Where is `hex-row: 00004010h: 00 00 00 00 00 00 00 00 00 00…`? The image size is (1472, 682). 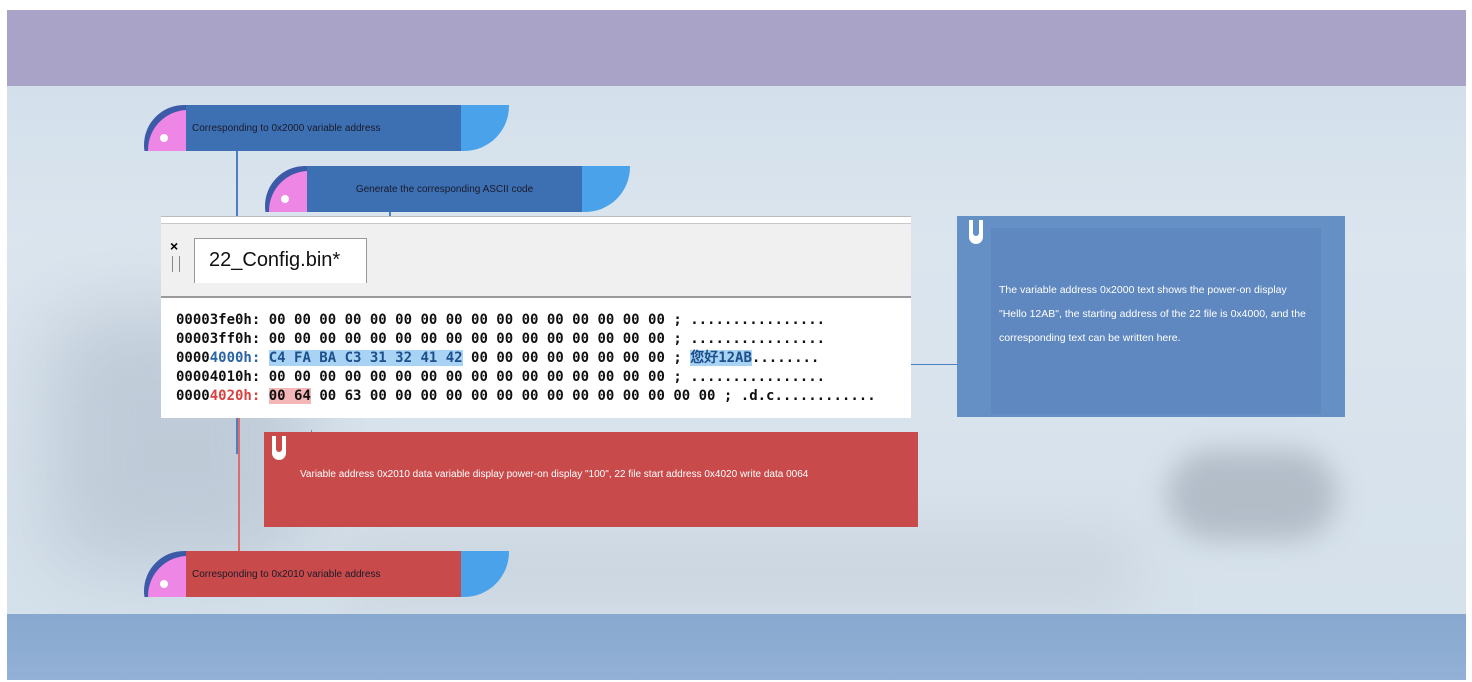 hex-row: 00004010h: 00 00 00 00 00 00 00 00 00 00… is located at coordinates (500, 377).